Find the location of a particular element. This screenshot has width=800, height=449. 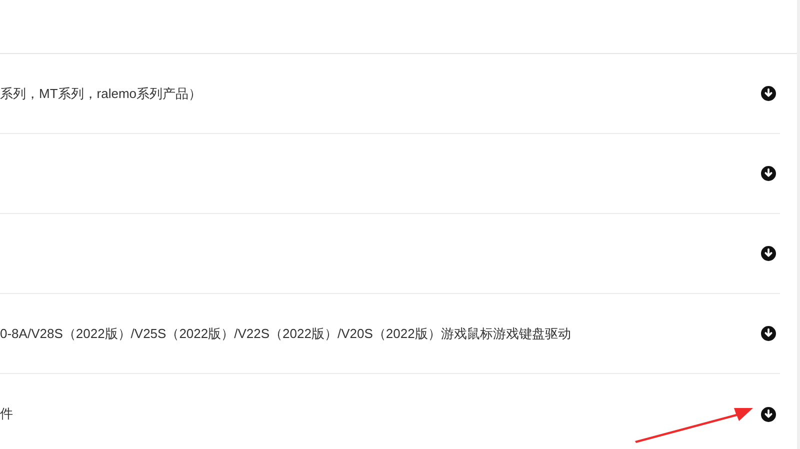

download-title: 系列，MT系列，ralemo系列产品） is located at coordinates (101, 94).